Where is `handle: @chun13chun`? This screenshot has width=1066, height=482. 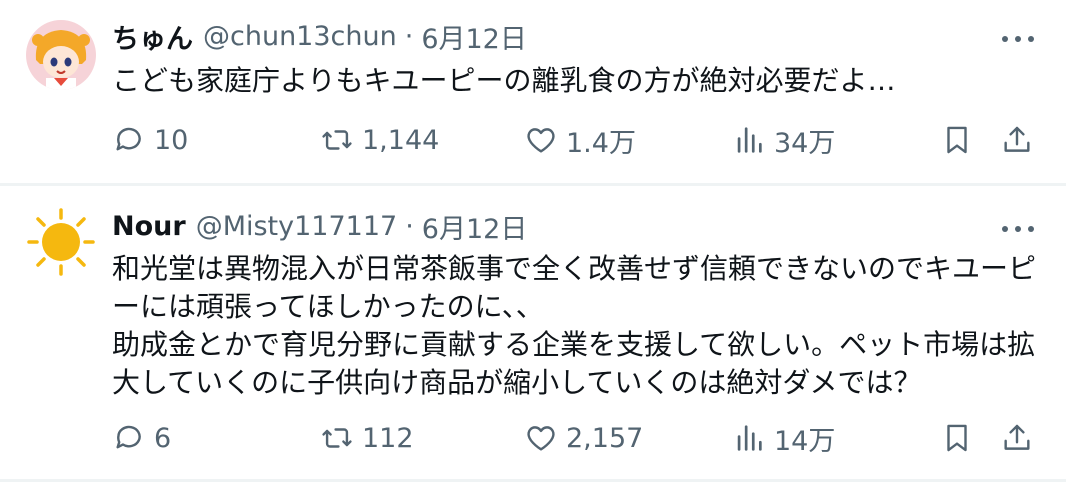
handle: @chun13chun is located at coordinates (300, 36).